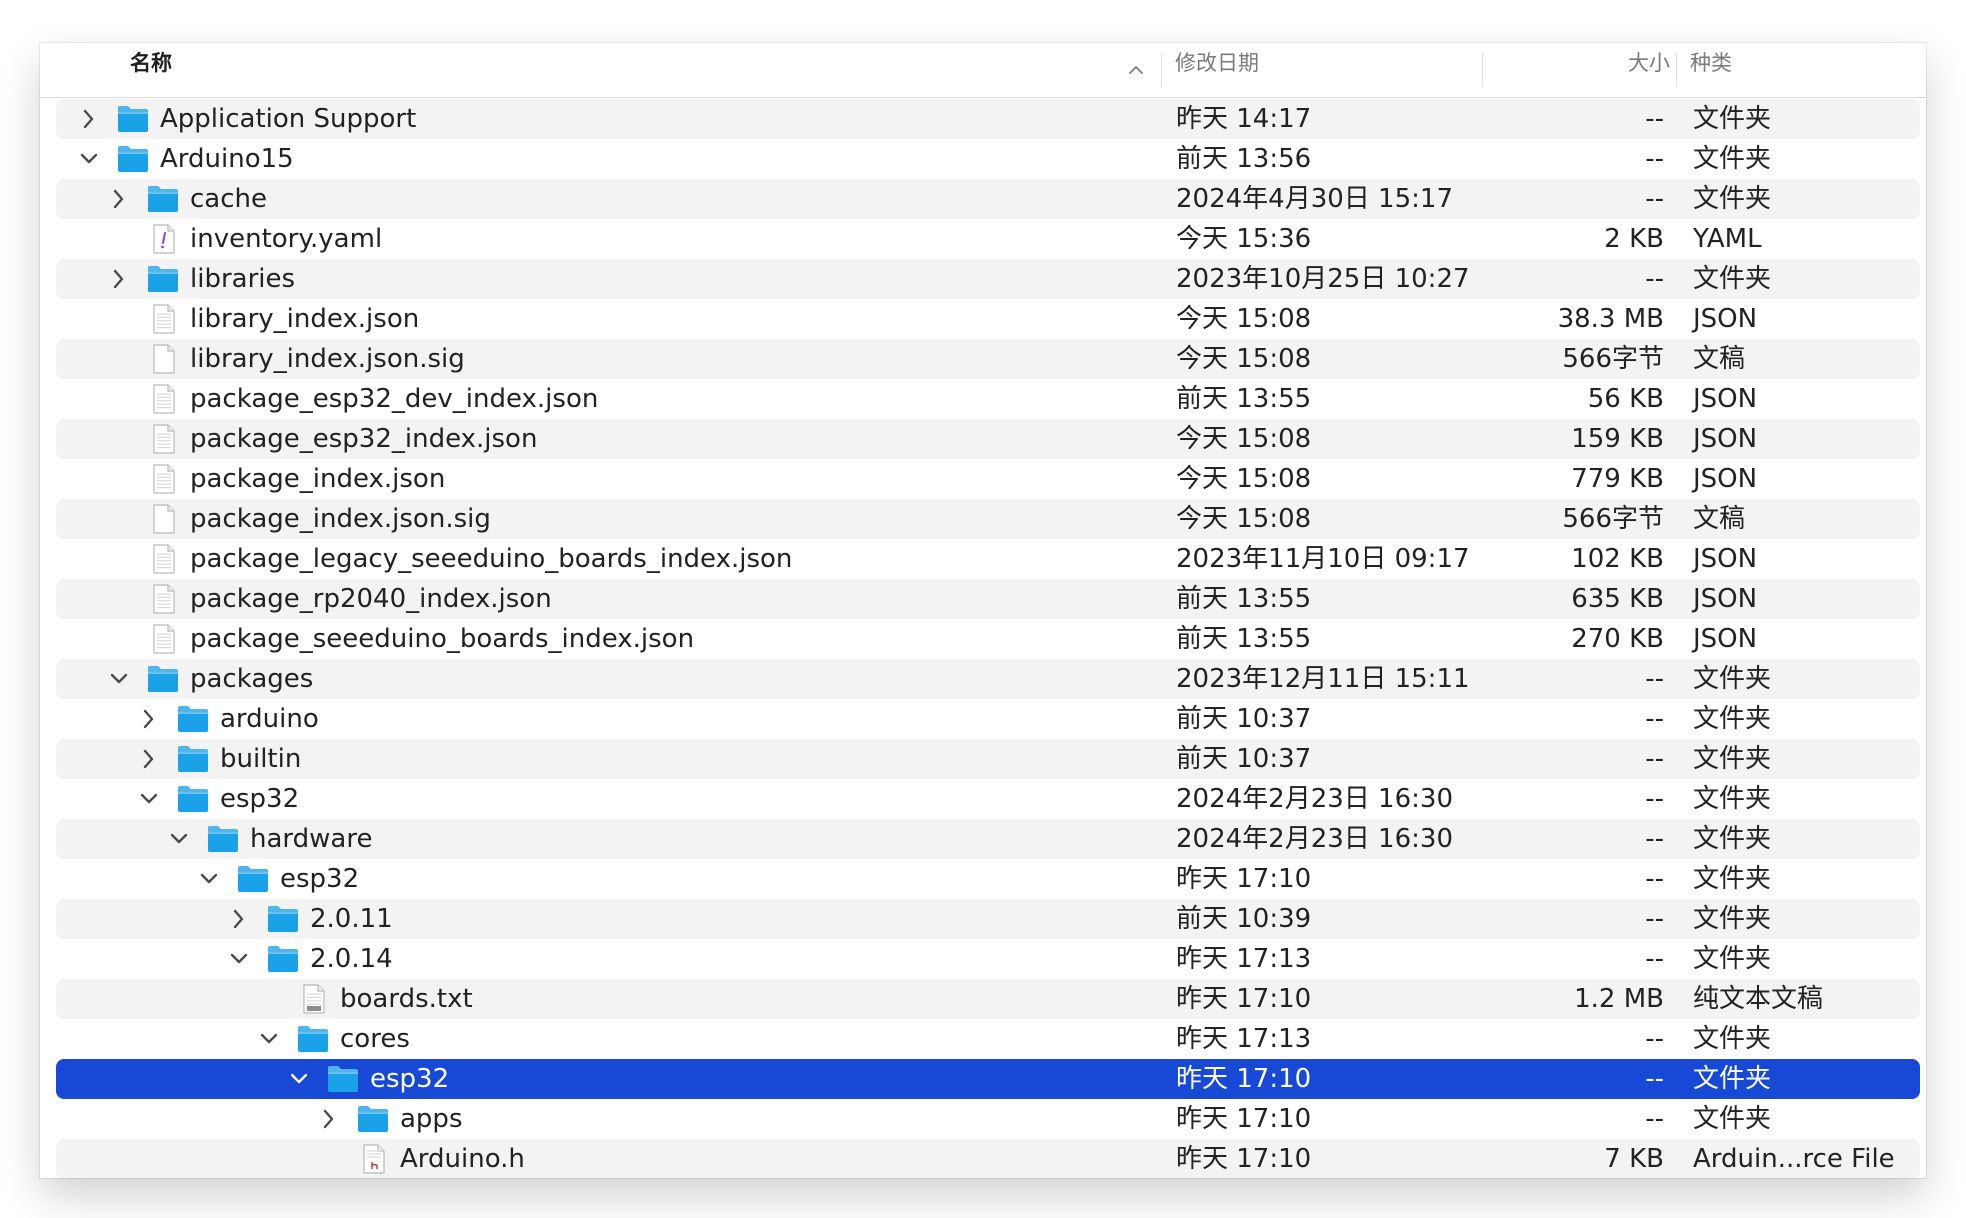 Image resolution: width=1966 pixels, height=1218 pixels. What do you see at coordinates (1758, 999) in the screenshot?
I see `file-kind: 纯文本文稿` at bounding box center [1758, 999].